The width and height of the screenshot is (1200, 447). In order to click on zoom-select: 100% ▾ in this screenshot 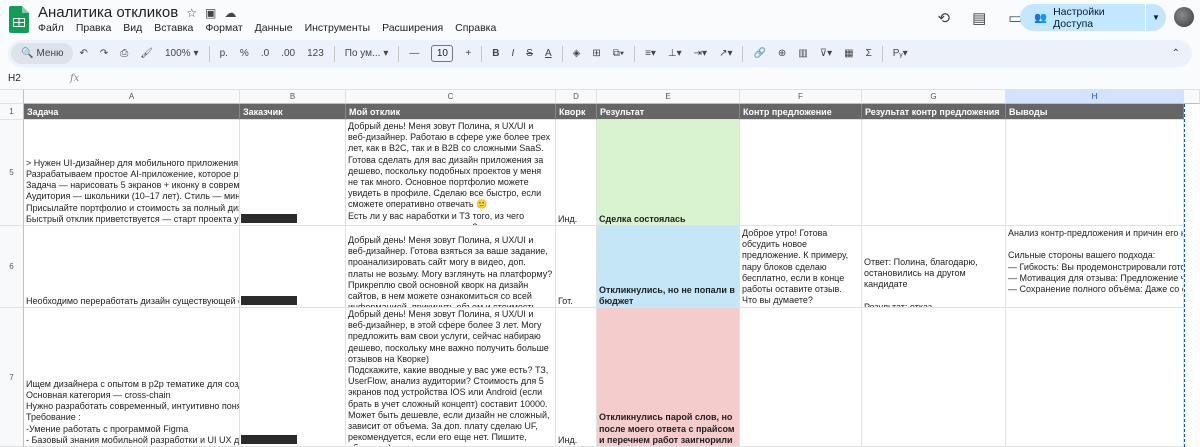, I will do `click(182, 53)`.